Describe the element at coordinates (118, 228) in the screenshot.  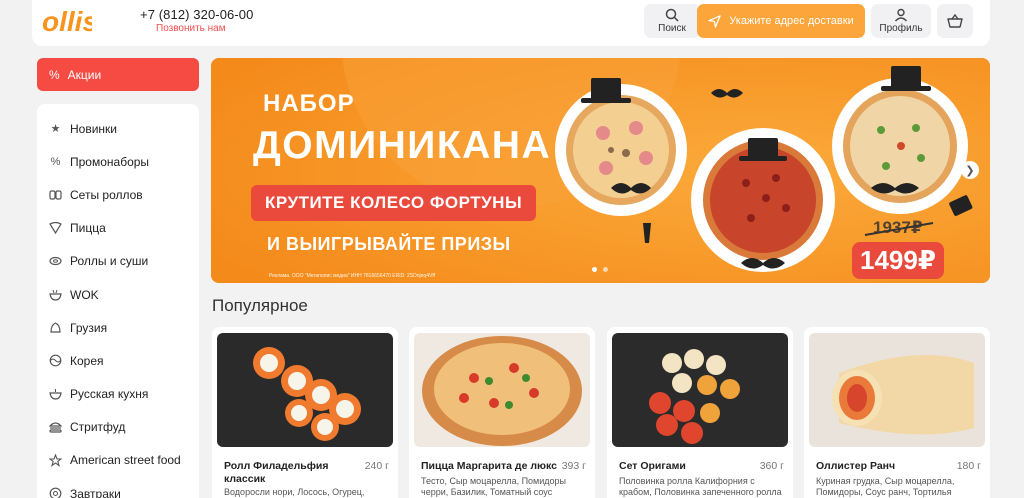
I see `sidebar-item-pizza: Пицца` at that location.